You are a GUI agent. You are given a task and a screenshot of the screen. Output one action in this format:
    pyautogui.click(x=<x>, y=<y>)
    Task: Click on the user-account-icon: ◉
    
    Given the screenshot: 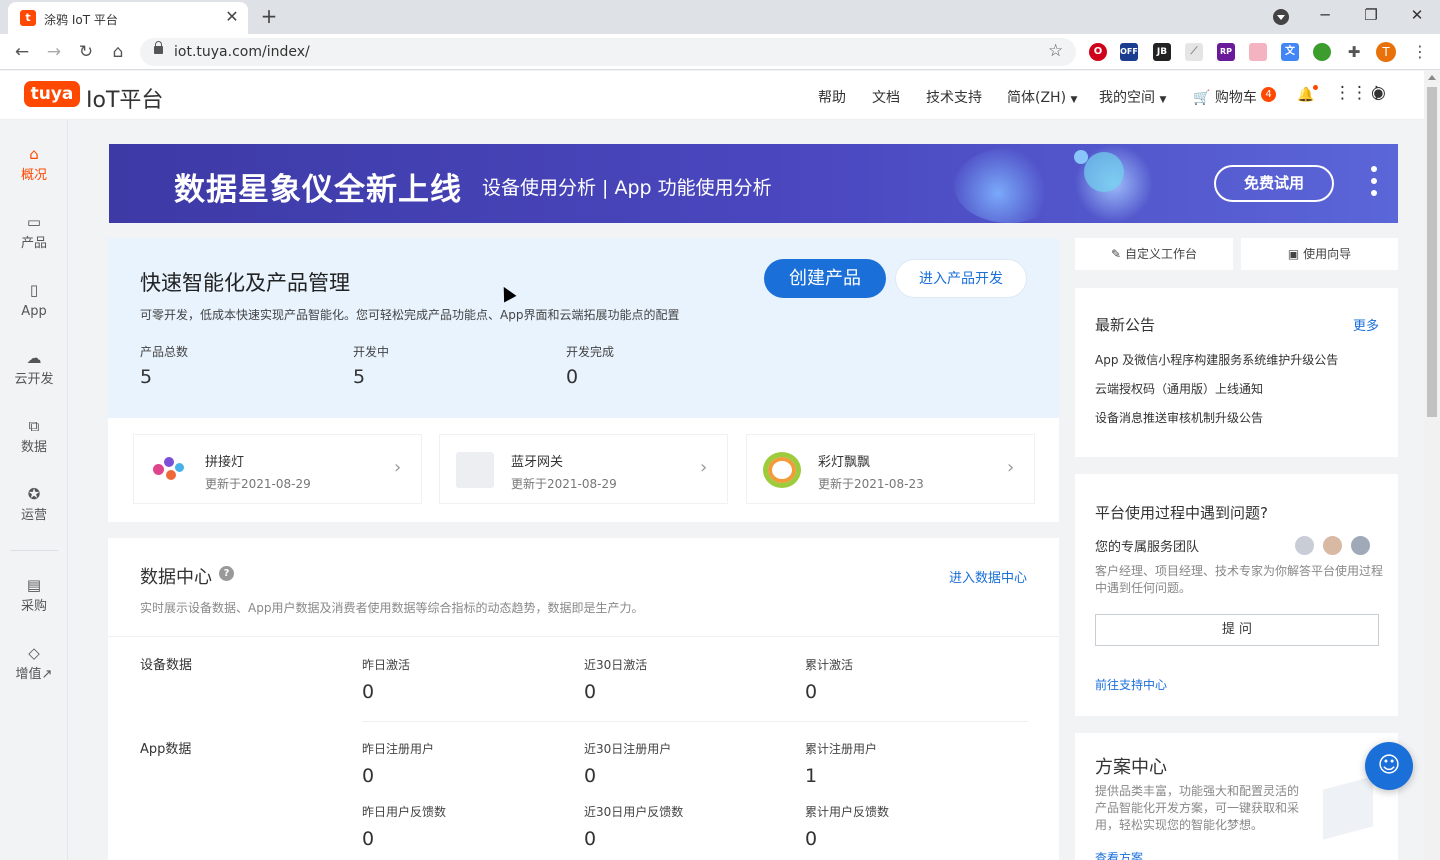 What is the action you would take?
    pyautogui.click(x=1378, y=93)
    